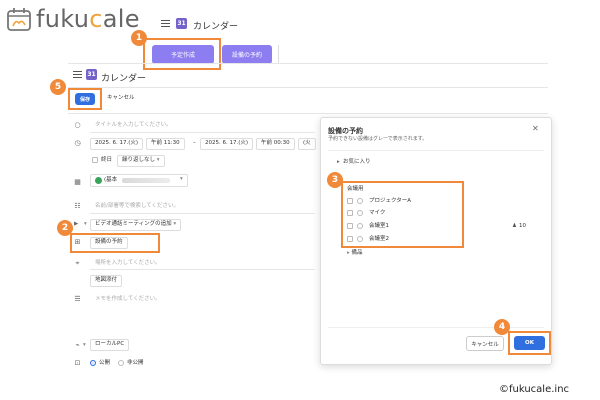 The width and height of the screenshot is (600, 400). I want to click on end-date-field: 2025. 6. 17.(火), so click(227, 144).